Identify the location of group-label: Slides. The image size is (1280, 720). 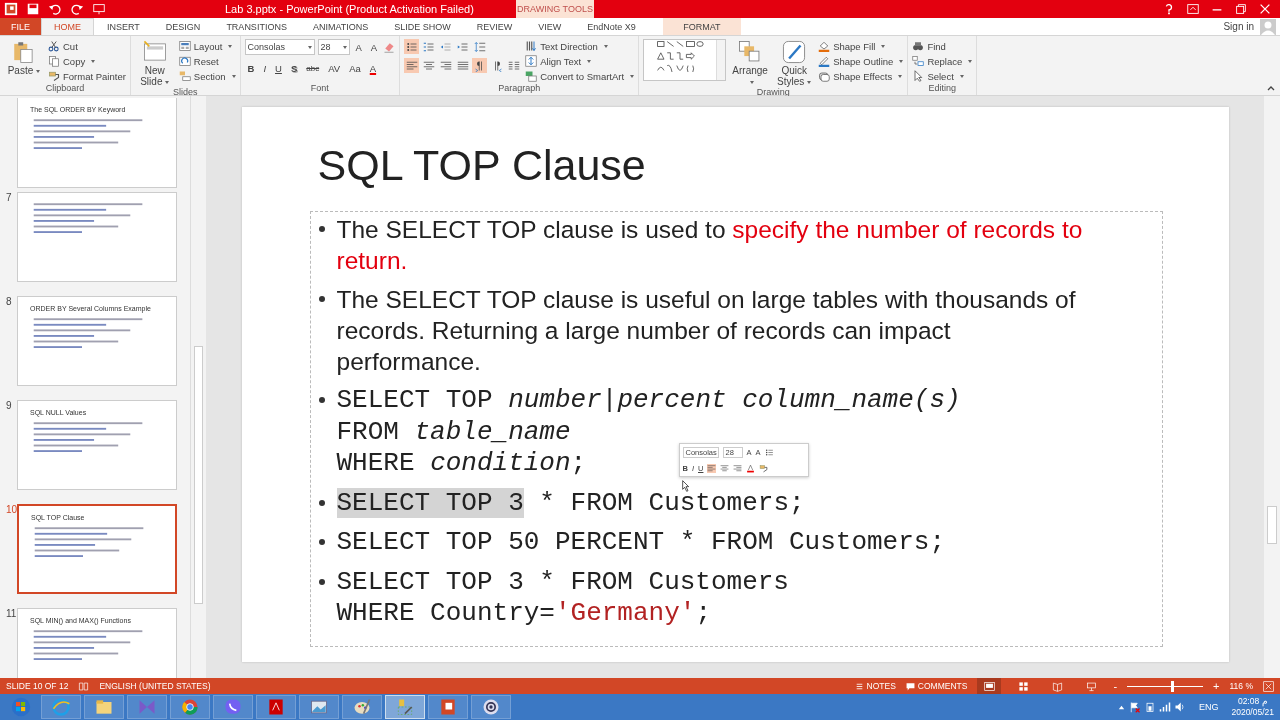
(185, 92).